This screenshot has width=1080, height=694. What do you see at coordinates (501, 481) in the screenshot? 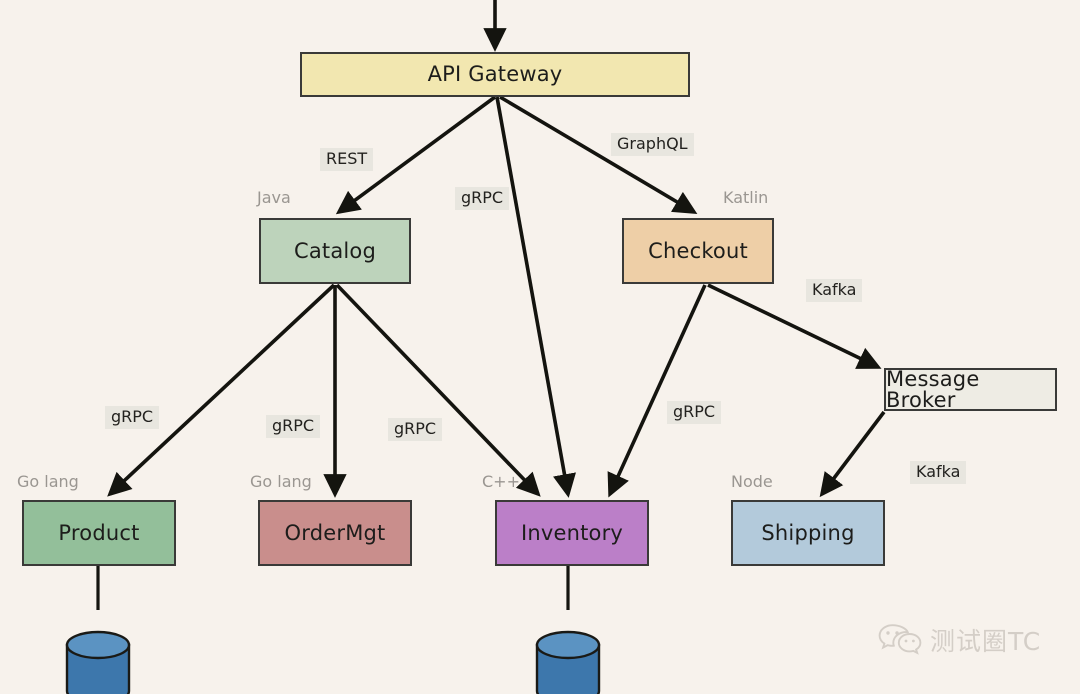
I see `language-label-inventory: C++` at bounding box center [501, 481].